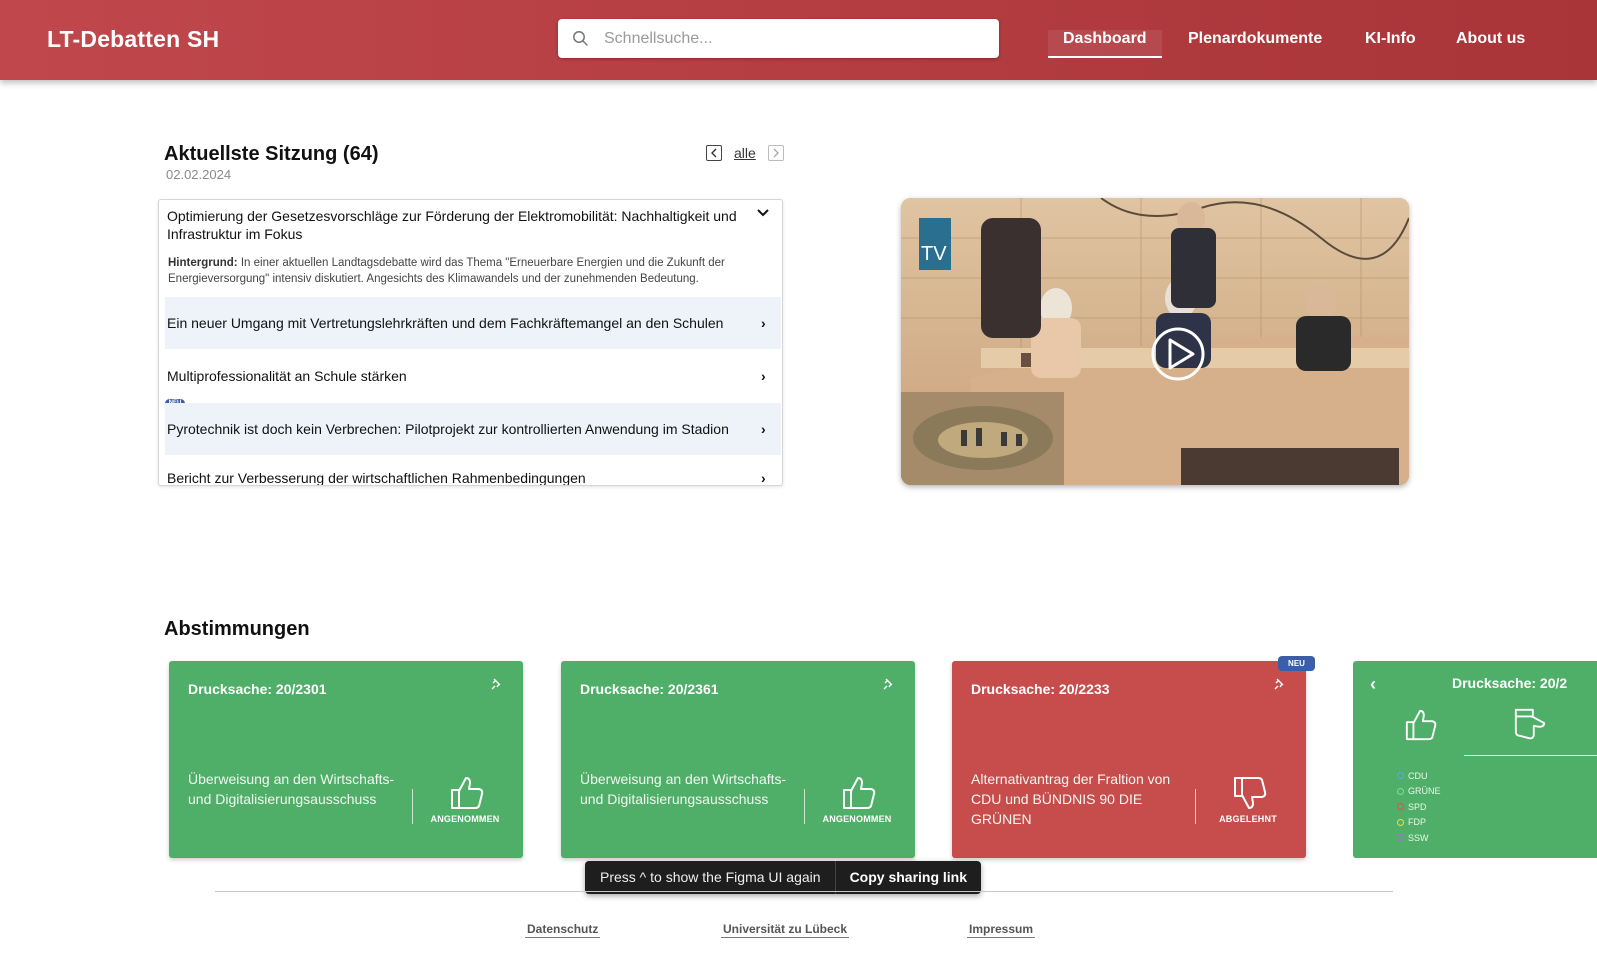 The image size is (1597, 977). Describe the element at coordinates (1475, 759) in the screenshot. I see `vote-detail-card: ‹ Drucksache: 20/2 CDU GRÜNE SPD FDP SSW` at that location.